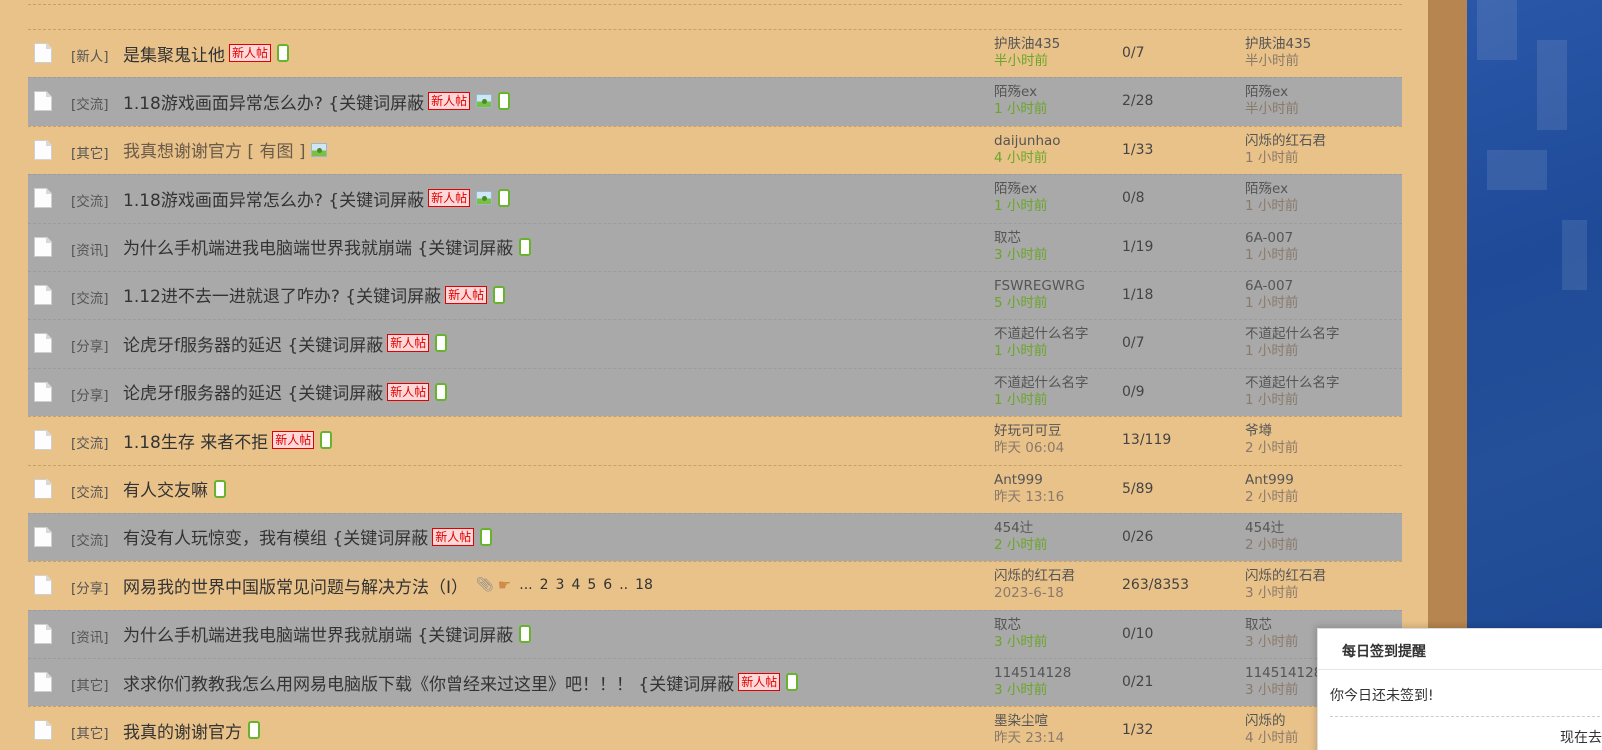  What do you see at coordinates (1018, 480) in the screenshot?
I see `author-link: Ant999` at bounding box center [1018, 480].